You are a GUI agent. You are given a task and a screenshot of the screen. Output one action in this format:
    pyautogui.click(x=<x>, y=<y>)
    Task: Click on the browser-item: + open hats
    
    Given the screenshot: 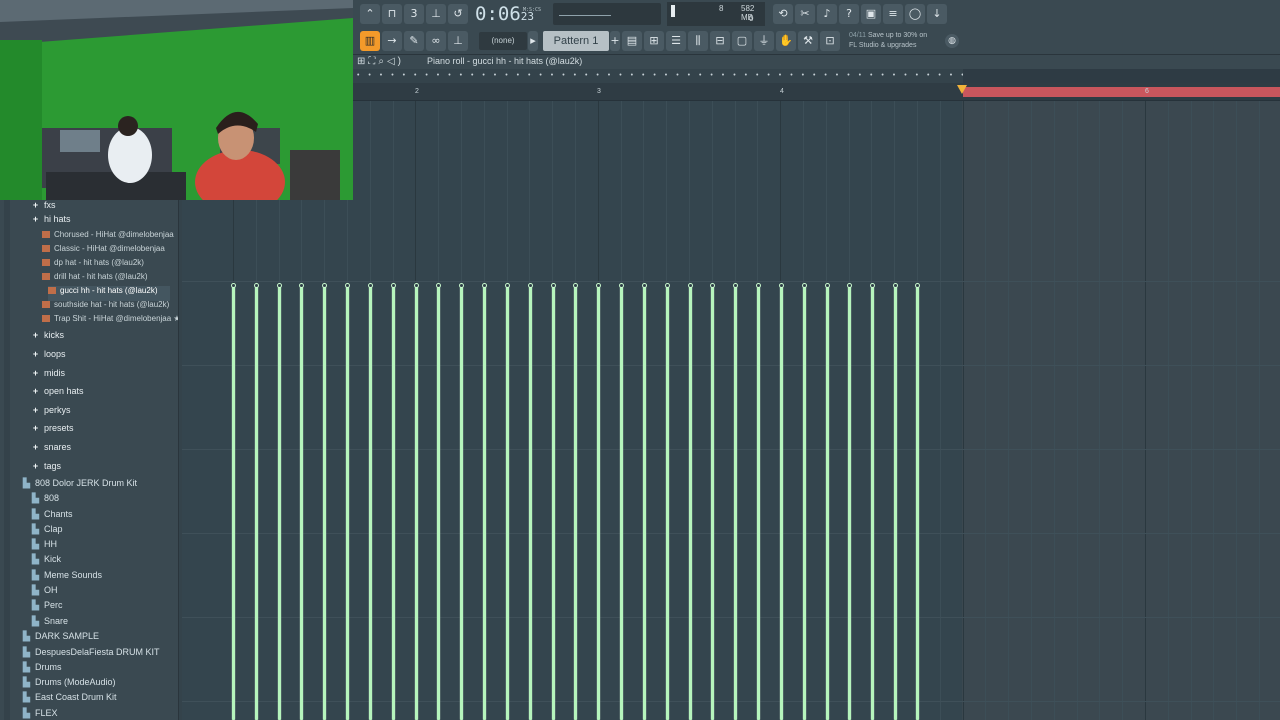 What is the action you would take?
    pyautogui.click(x=57, y=393)
    